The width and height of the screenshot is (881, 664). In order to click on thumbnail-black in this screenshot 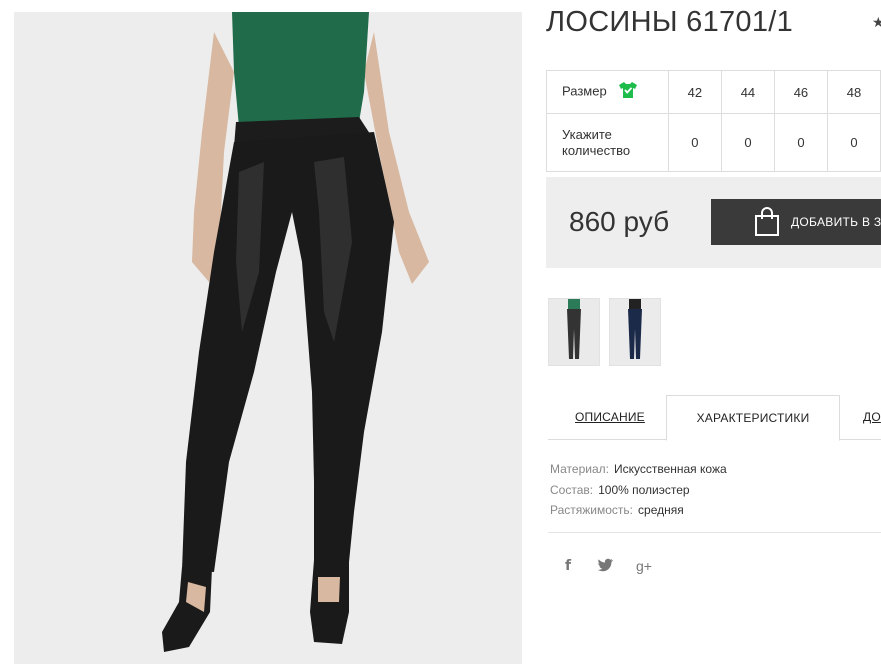, I will do `click(574, 332)`.